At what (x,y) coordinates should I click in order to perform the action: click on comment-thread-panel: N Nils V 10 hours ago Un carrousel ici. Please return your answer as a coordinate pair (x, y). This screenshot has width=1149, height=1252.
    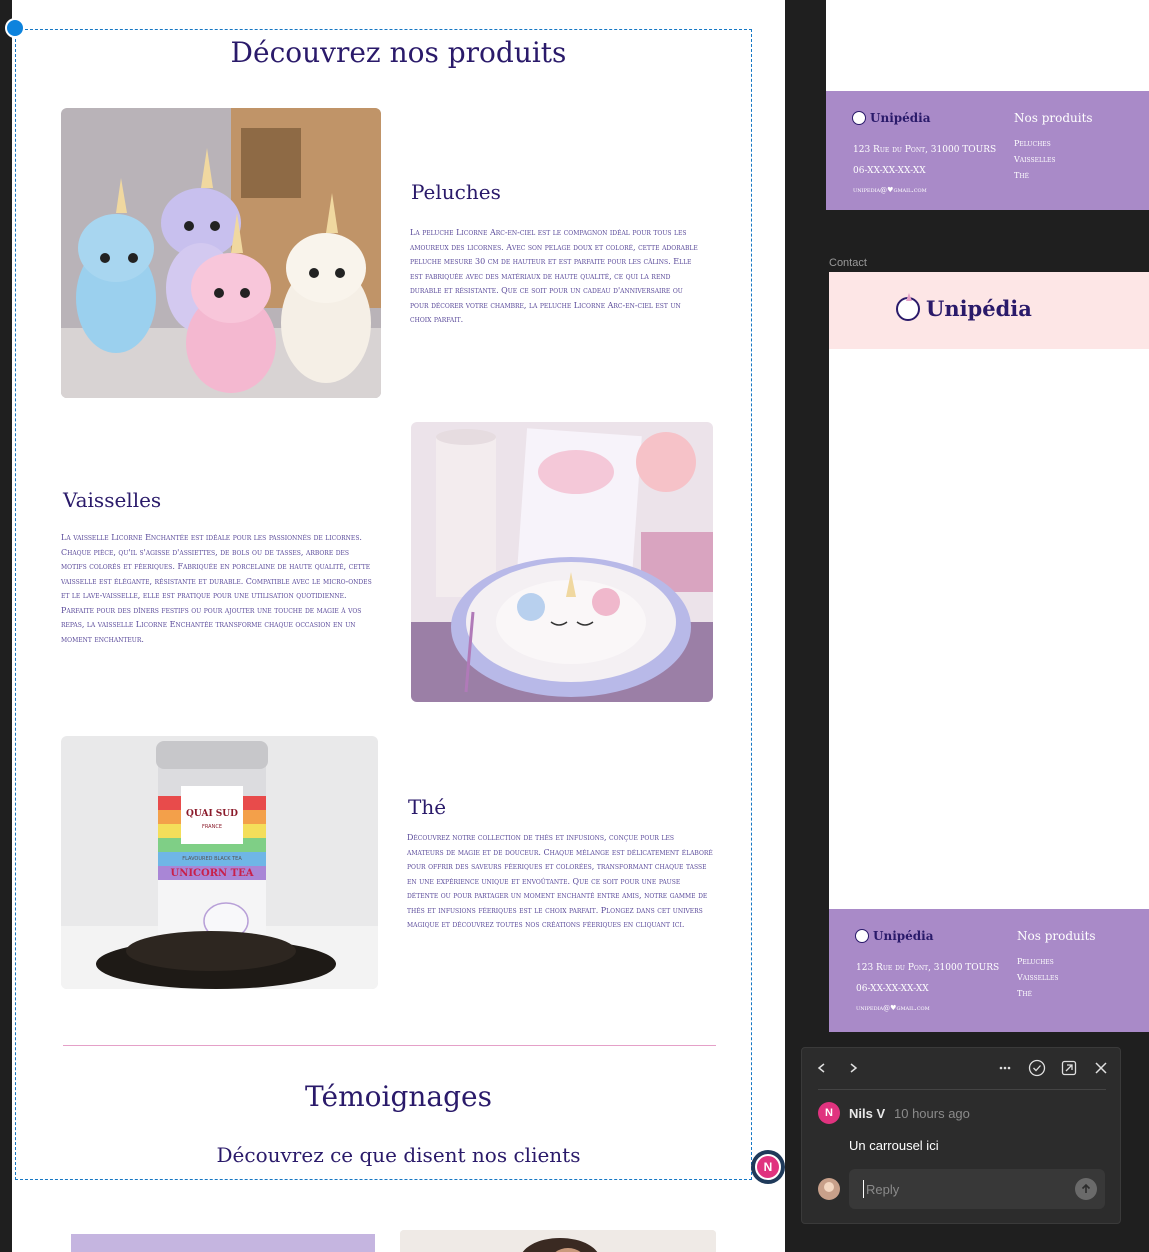
    Looking at the image, I should click on (961, 1135).